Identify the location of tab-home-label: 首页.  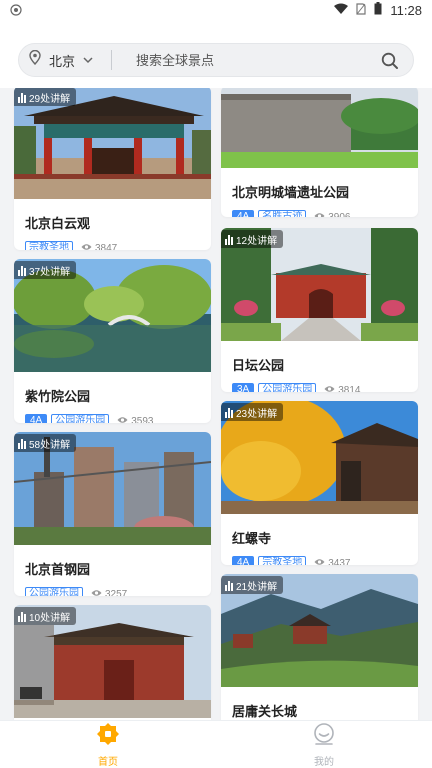
(108, 762).